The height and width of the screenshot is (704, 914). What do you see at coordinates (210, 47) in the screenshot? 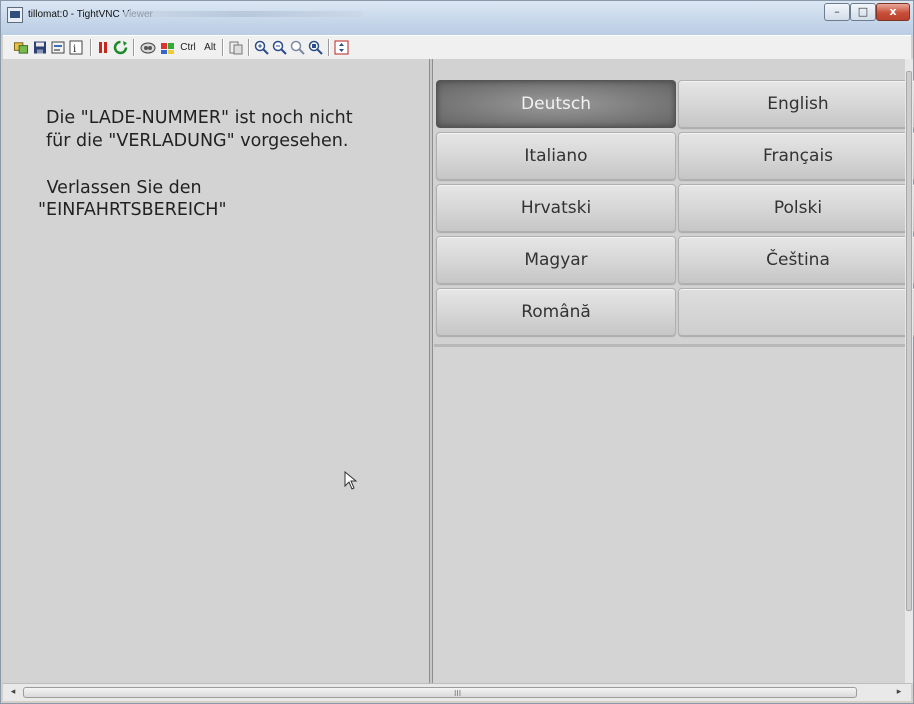
I see `alt-key-button: Alt` at bounding box center [210, 47].